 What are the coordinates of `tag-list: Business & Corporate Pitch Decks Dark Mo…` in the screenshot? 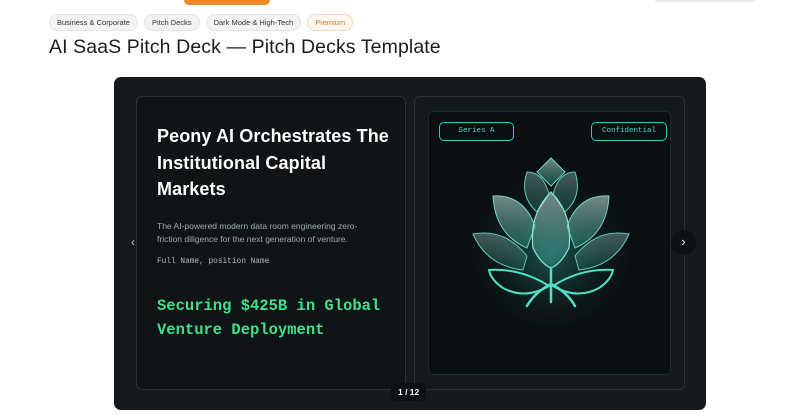 It's located at (201, 22).